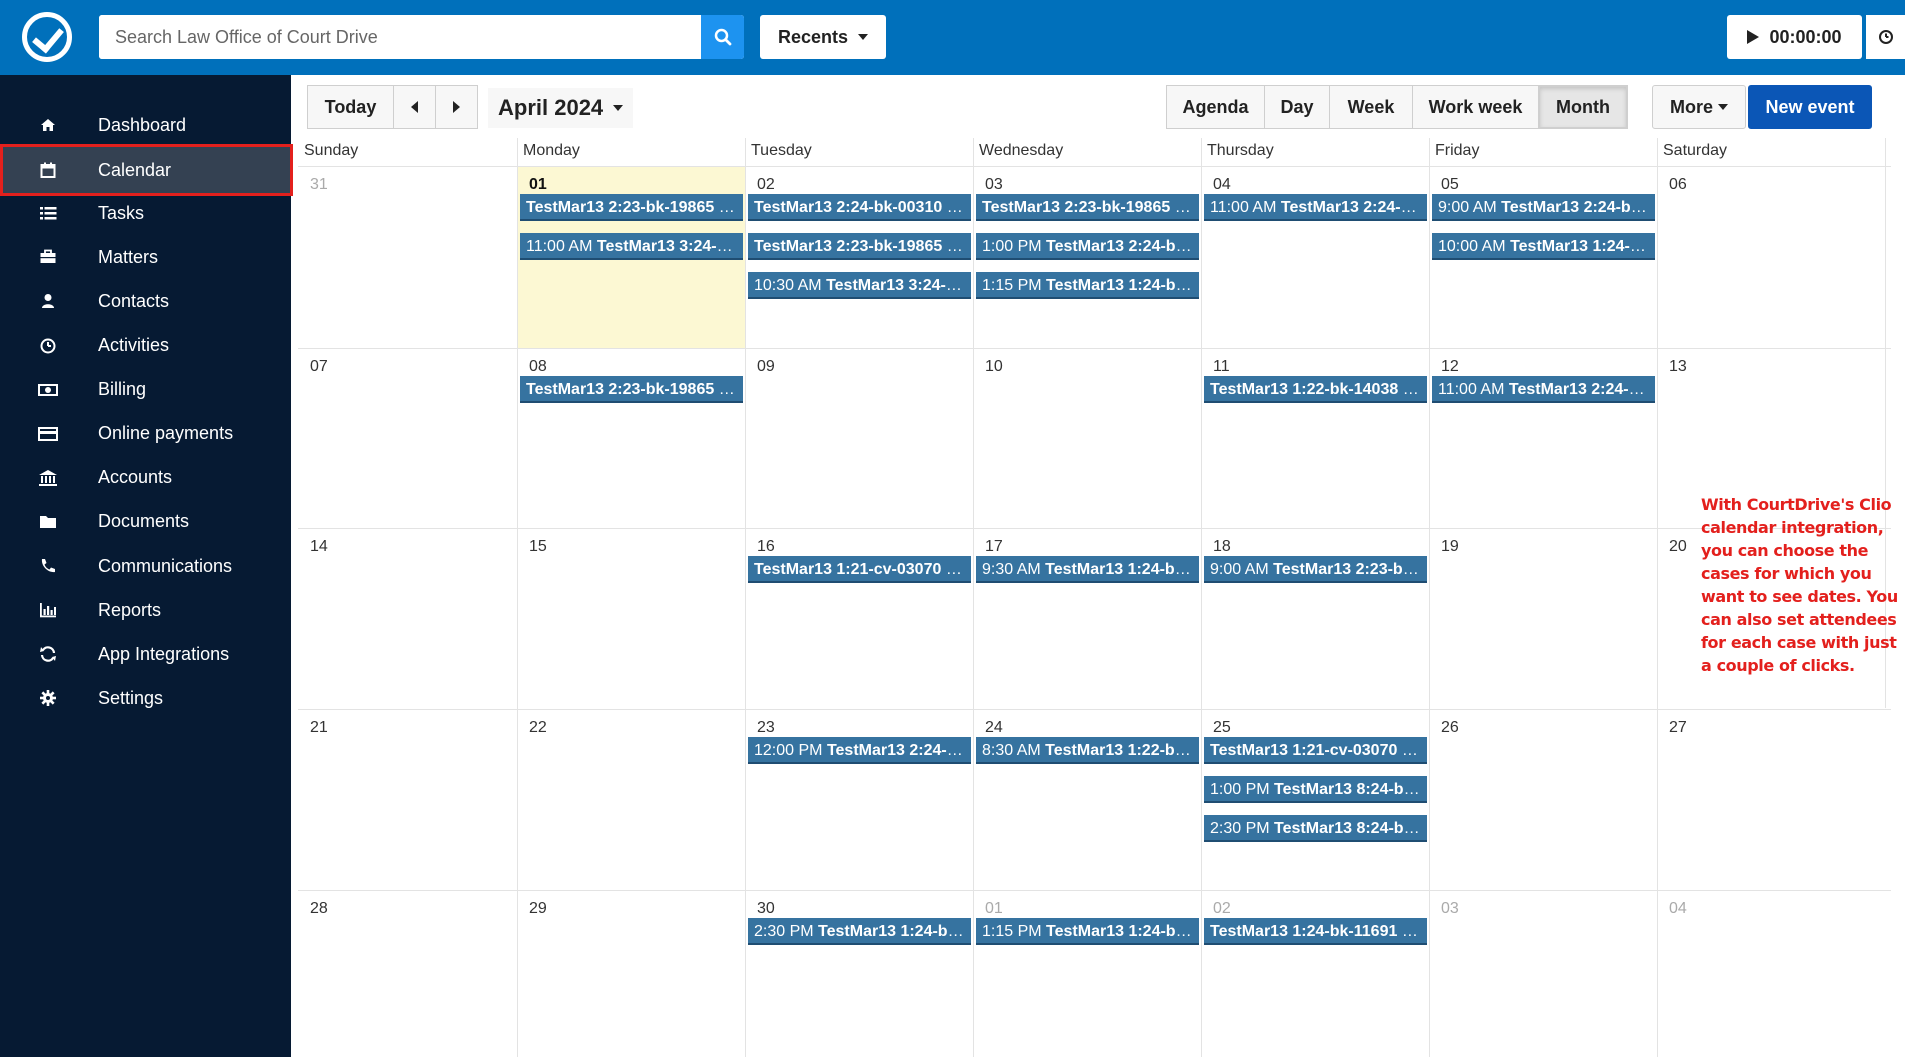 The width and height of the screenshot is (1924, 1057). What do you see at coordinates (538, 367) in the screenshot?
I see `day-number: 08` at bounding box center [538, 367].